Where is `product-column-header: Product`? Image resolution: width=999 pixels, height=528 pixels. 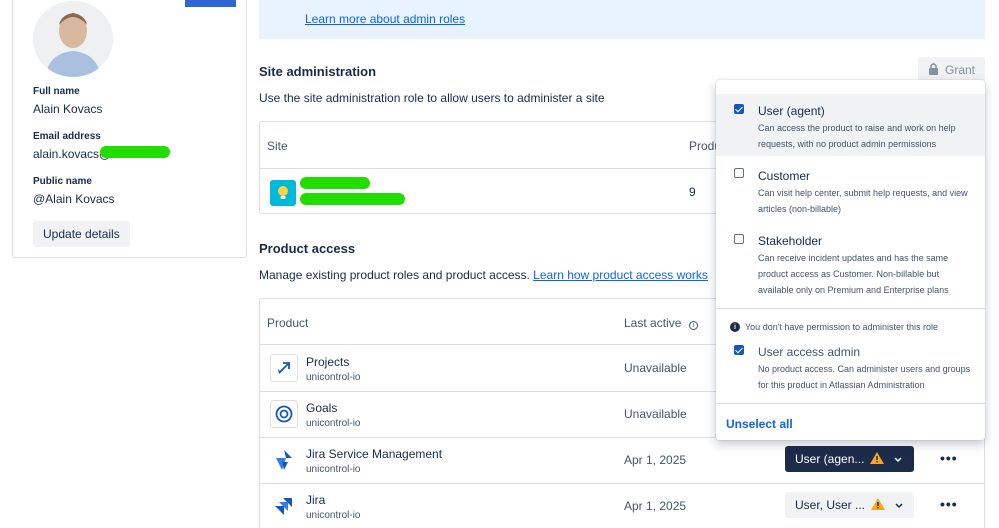
product-column-header: Product is located at coordinates (288, 323).